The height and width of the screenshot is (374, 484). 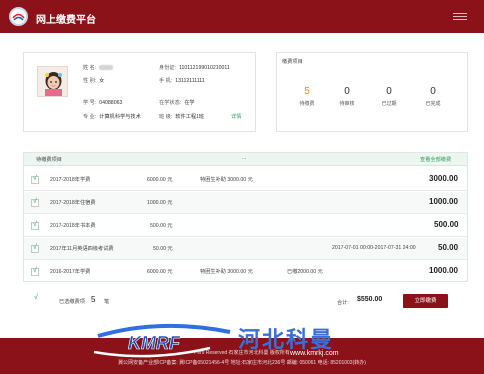 What do you see at coordinates (163, 249) in the screenshot?
I see `fee-standard: 50.00 元` at bounding box center [163, 249].